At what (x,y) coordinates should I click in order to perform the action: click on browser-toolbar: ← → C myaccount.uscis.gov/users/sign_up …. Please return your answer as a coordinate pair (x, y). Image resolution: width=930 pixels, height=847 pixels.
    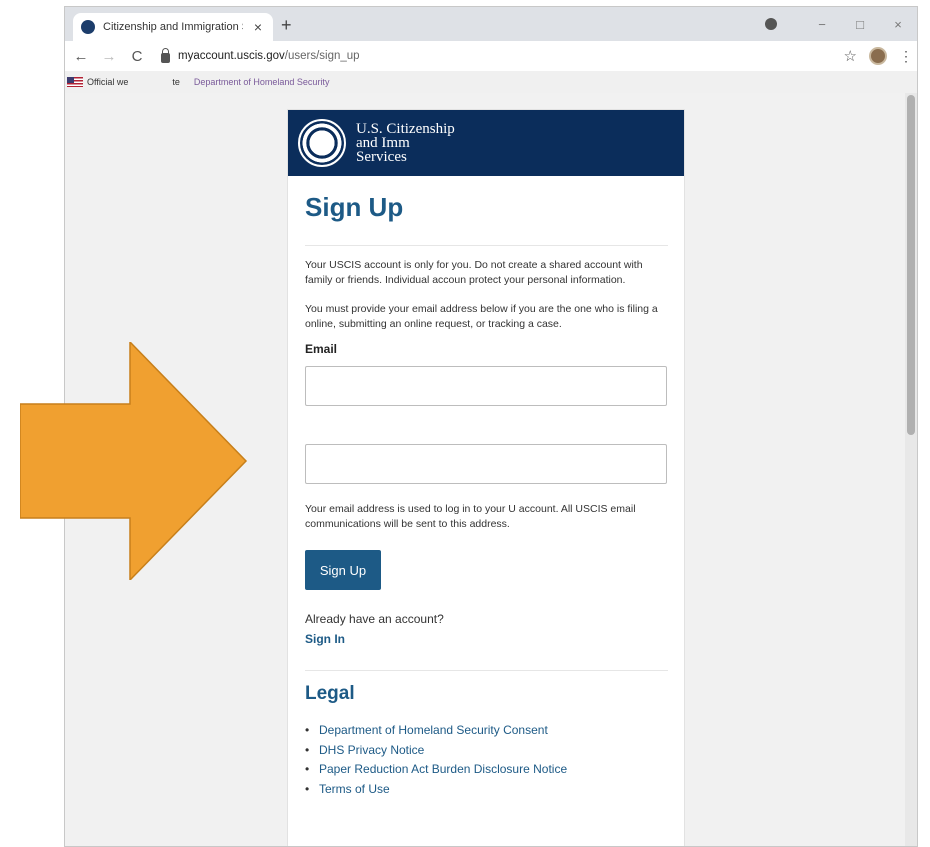
    Looking at the image, I should click on (491, 56).